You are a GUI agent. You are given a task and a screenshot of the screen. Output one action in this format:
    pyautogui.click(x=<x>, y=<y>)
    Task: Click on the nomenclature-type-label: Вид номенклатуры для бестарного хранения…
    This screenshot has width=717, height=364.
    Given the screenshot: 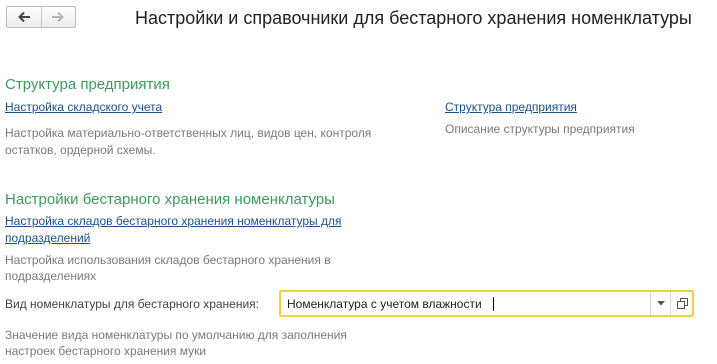 What is the action you would take?
    pyautogui.click(x=132, y=304)
    